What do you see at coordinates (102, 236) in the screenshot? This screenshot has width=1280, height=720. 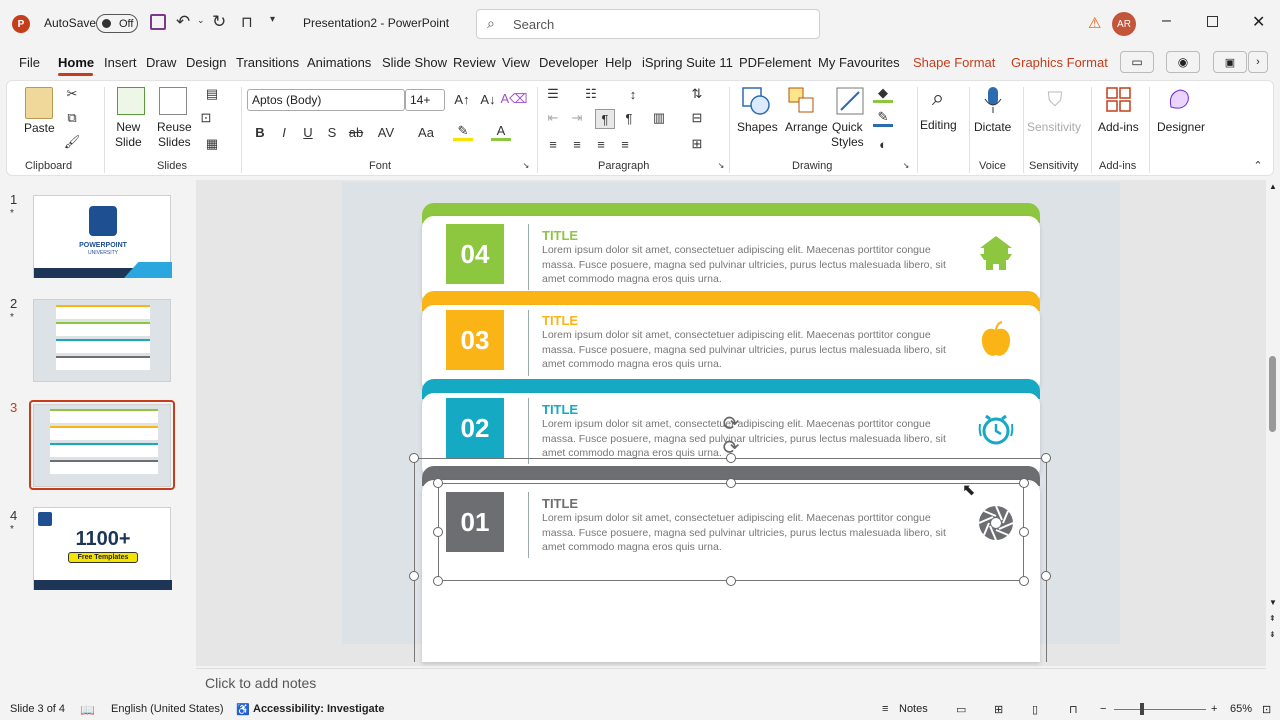 I see `slide-thumbnail-1: POWERPOINT UNIVERSITY` at bounding box center [102, 236].